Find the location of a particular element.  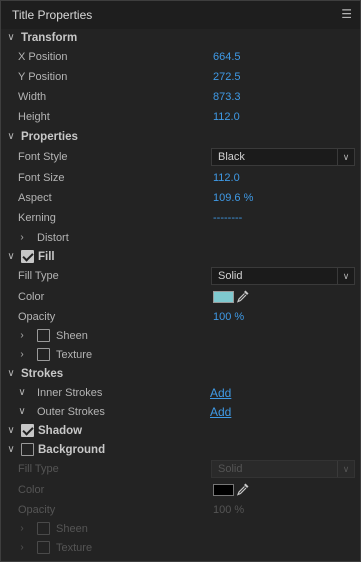

bg-sheen-row: › Sheen is located at coordinates (180, 529).